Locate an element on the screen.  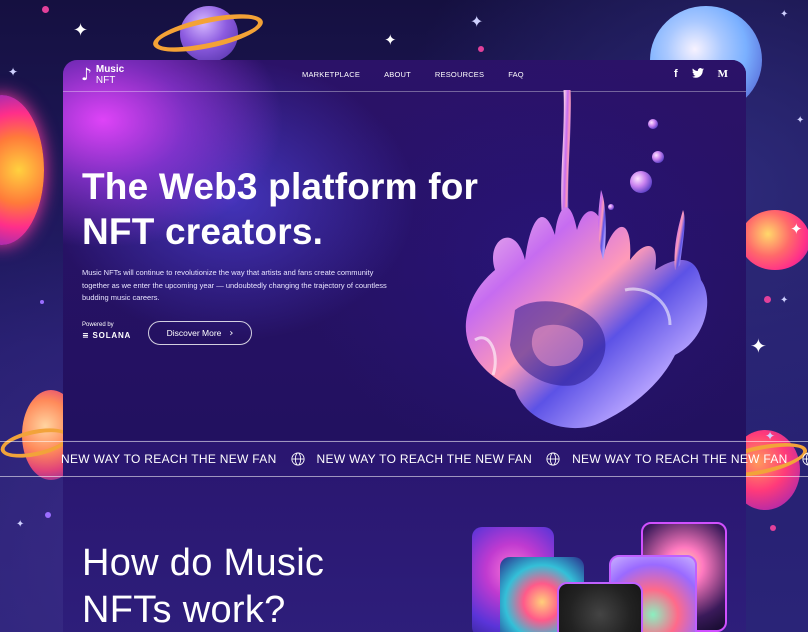
music-note-icon: ♪ is located at coordinates (86, 75).